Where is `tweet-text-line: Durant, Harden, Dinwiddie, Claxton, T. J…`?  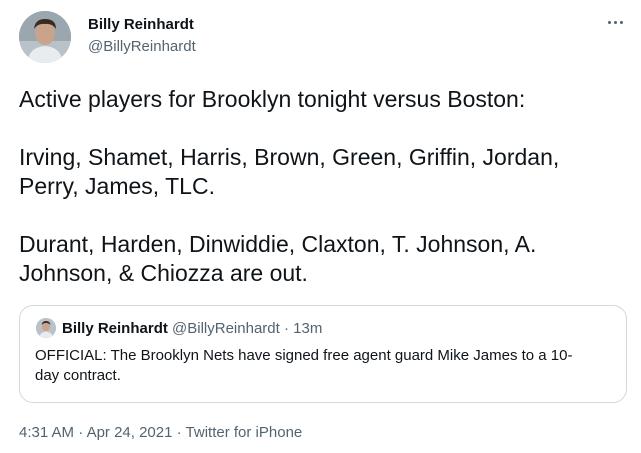 tweet-text-line: Durant, Harden, Dinwiddie, Claxton, T. J… is located at coordinates (278, 244).